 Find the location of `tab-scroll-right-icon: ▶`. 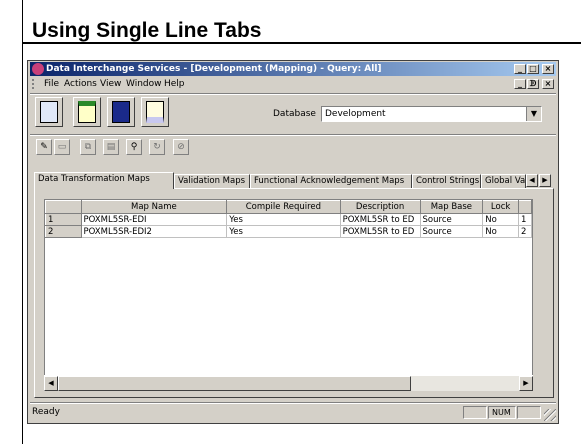

tab-scroll-right-icon: ▶ is located at coordinates (545, 180).